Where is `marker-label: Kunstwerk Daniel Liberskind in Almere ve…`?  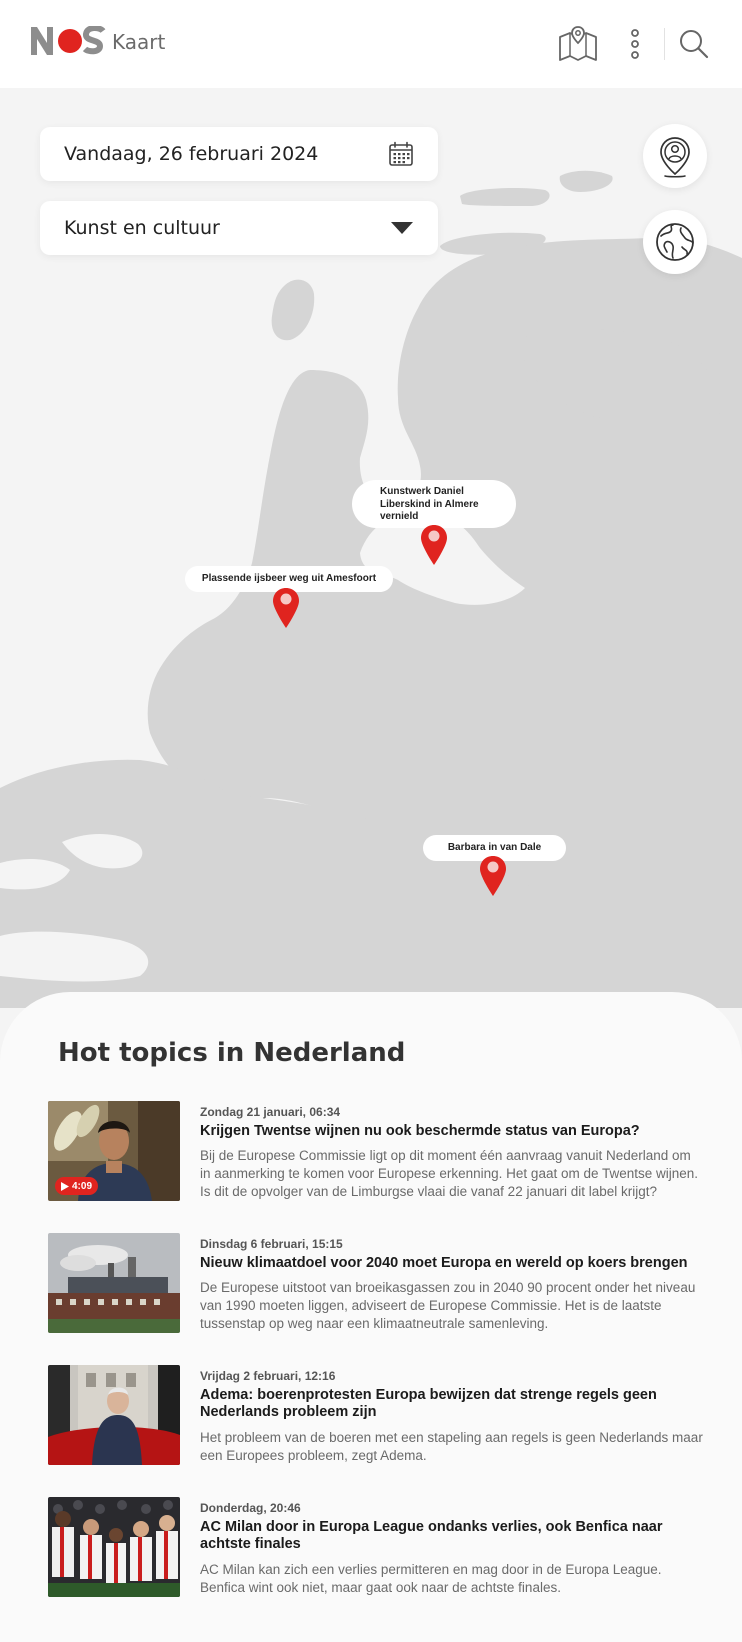 marker-label: Kunstwerk Daniel Liberskind in Almere ve… is located at coordinates (434, 504).